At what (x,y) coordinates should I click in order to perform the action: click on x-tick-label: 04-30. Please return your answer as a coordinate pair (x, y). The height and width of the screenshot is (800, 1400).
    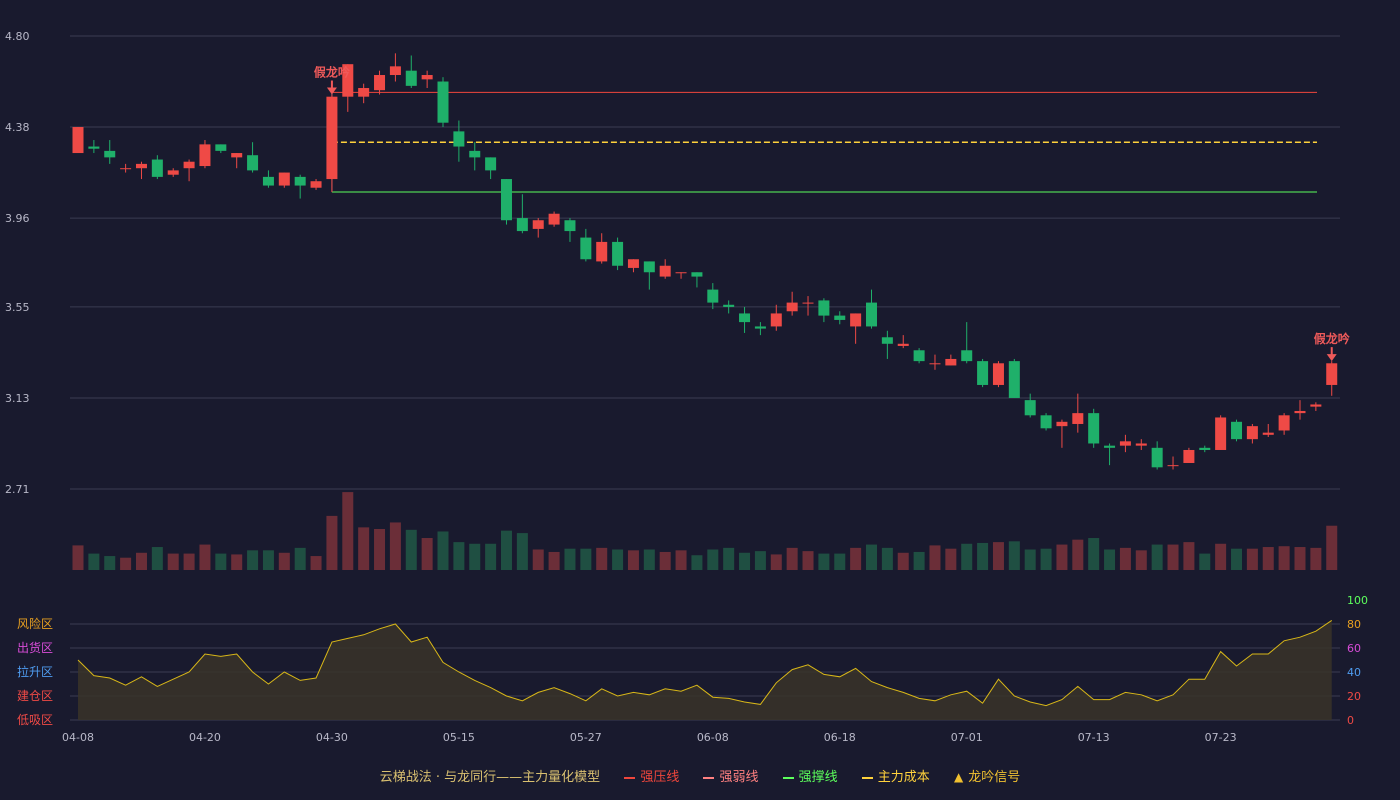
    Looking at the image, I should click on (332, 737).